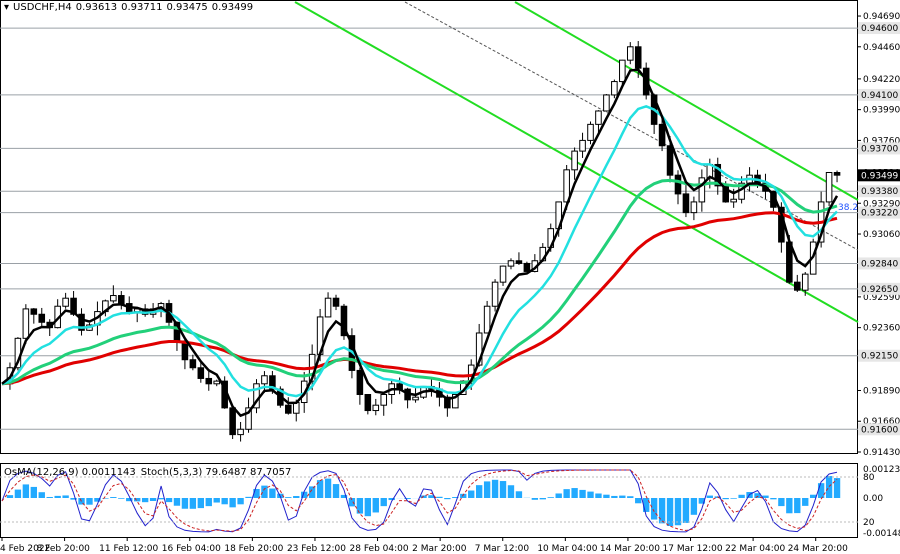  Describe the element at coordinates (253, 549) in the screenshot. I see `time-tick-label: 18 Feb 20:00` at that location.